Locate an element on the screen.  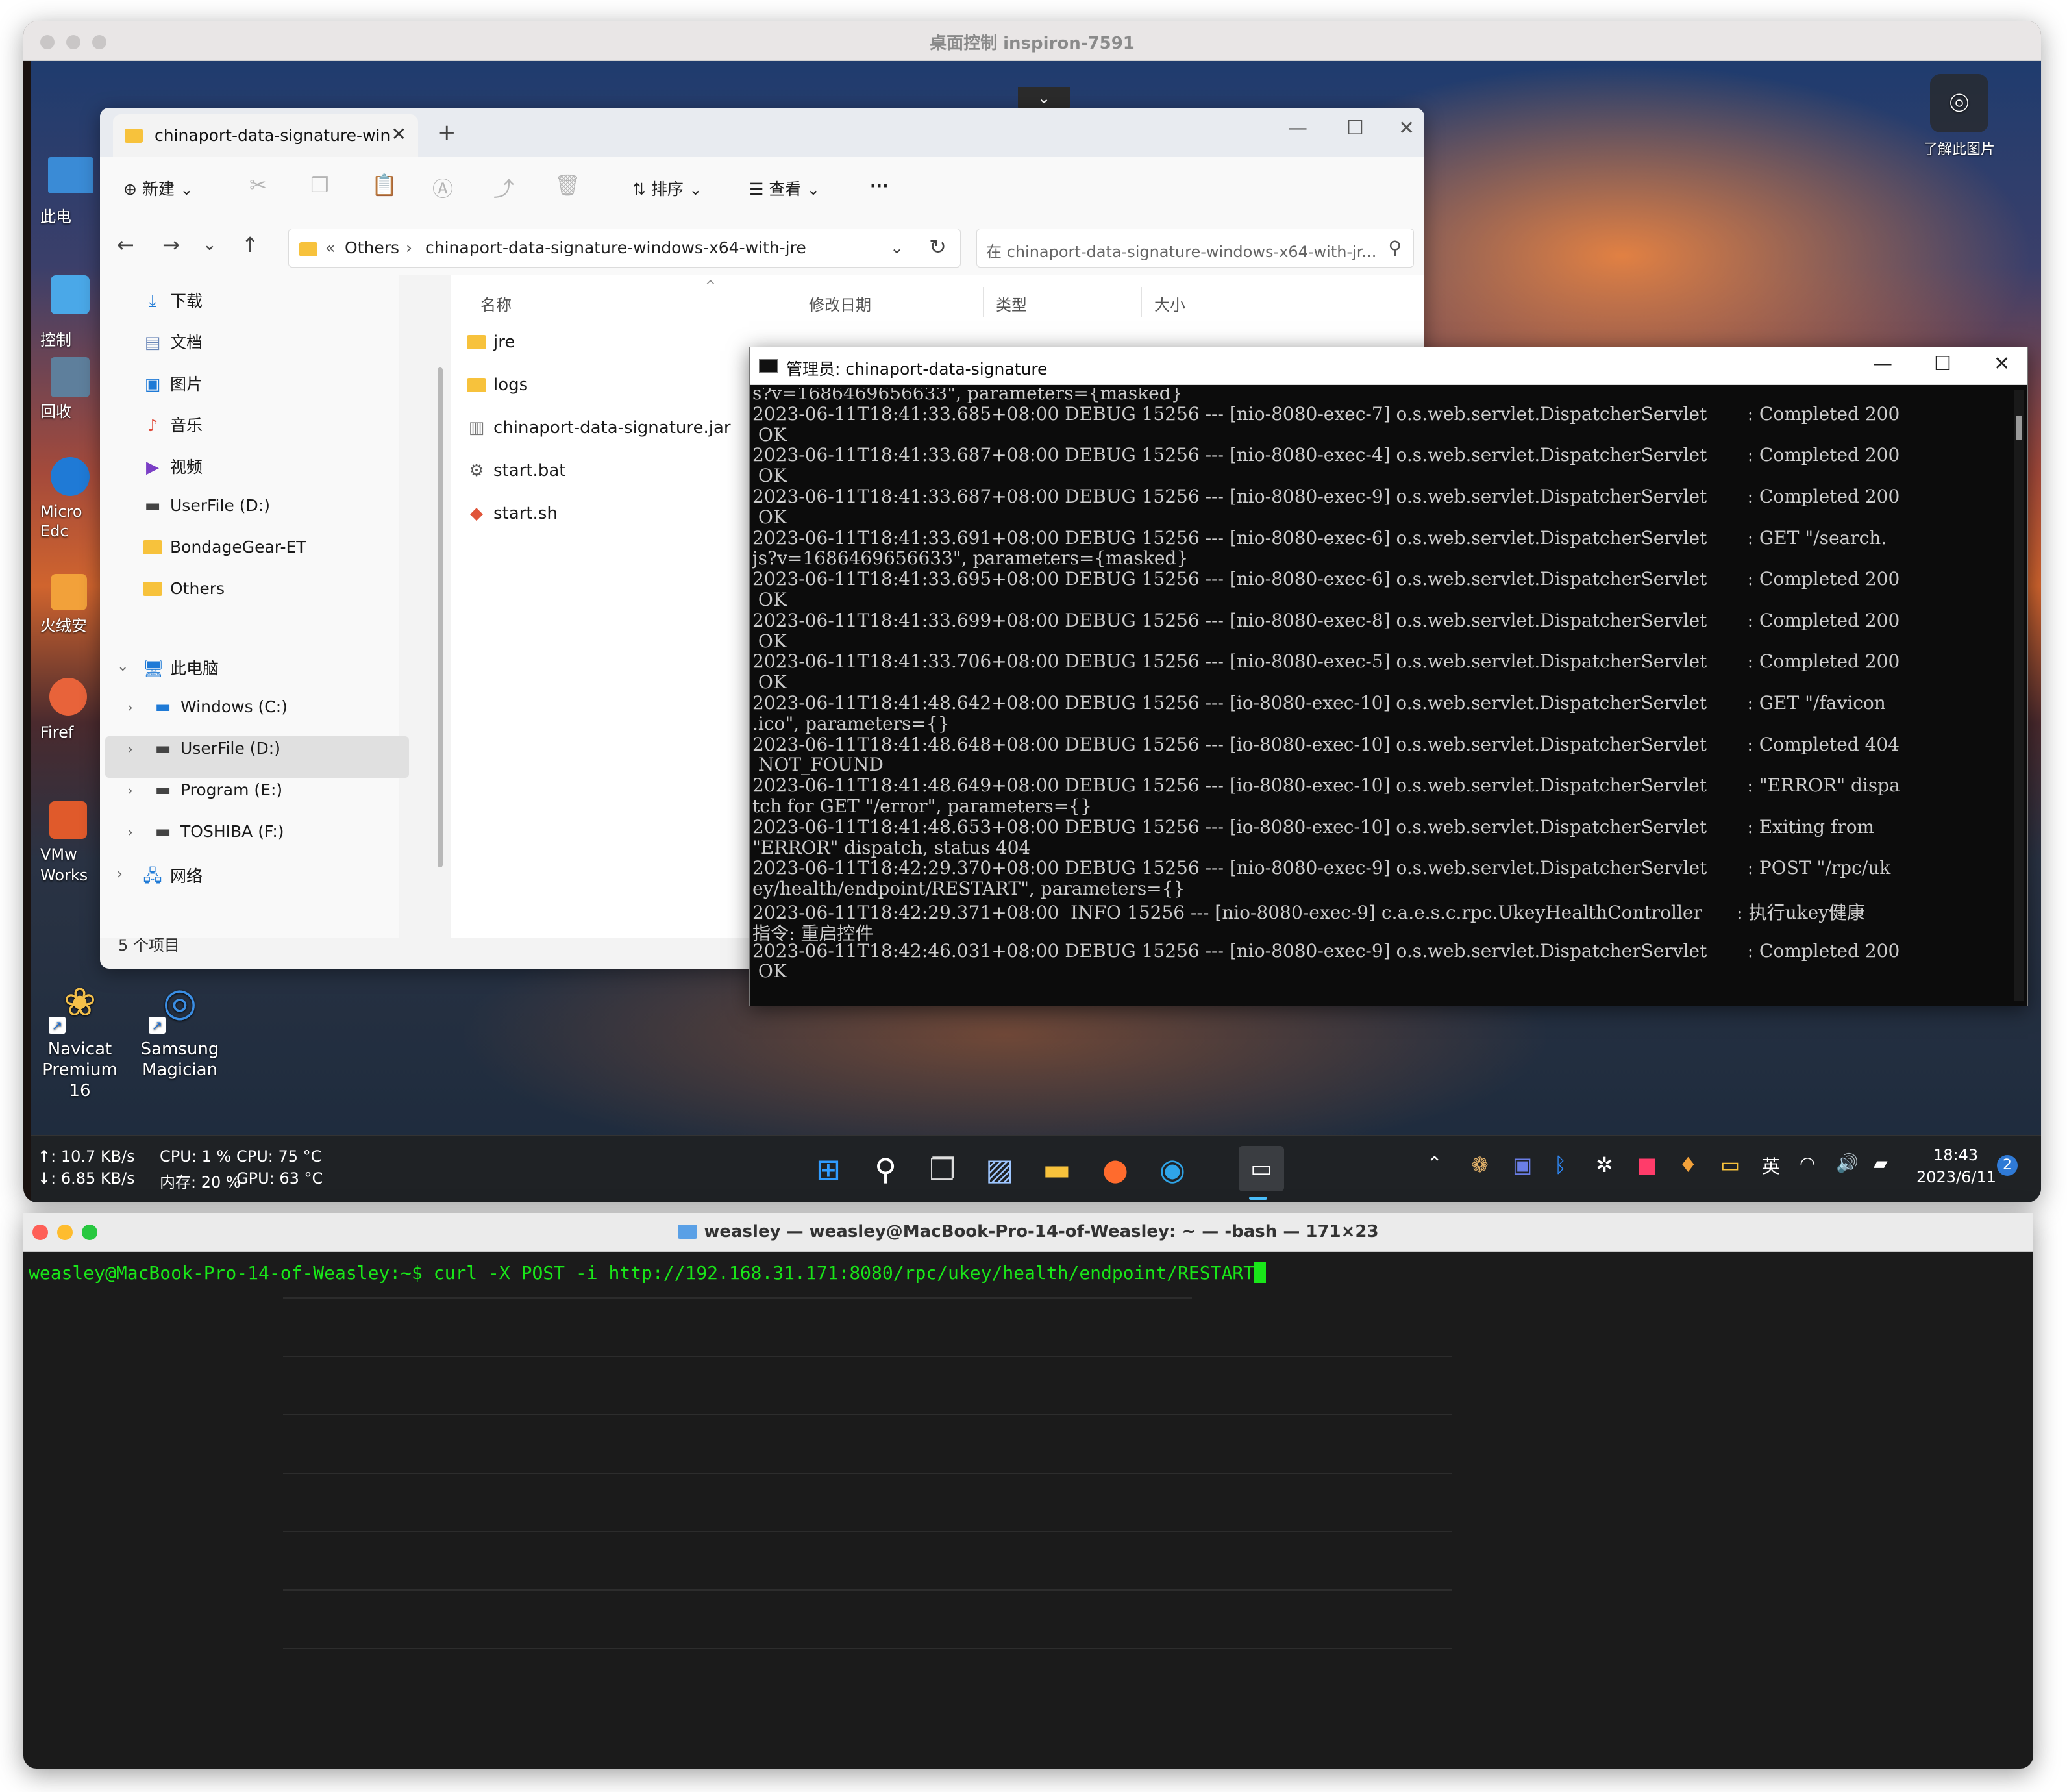
terminal-icon: ▭ is located at coordinates (1261, 1168).